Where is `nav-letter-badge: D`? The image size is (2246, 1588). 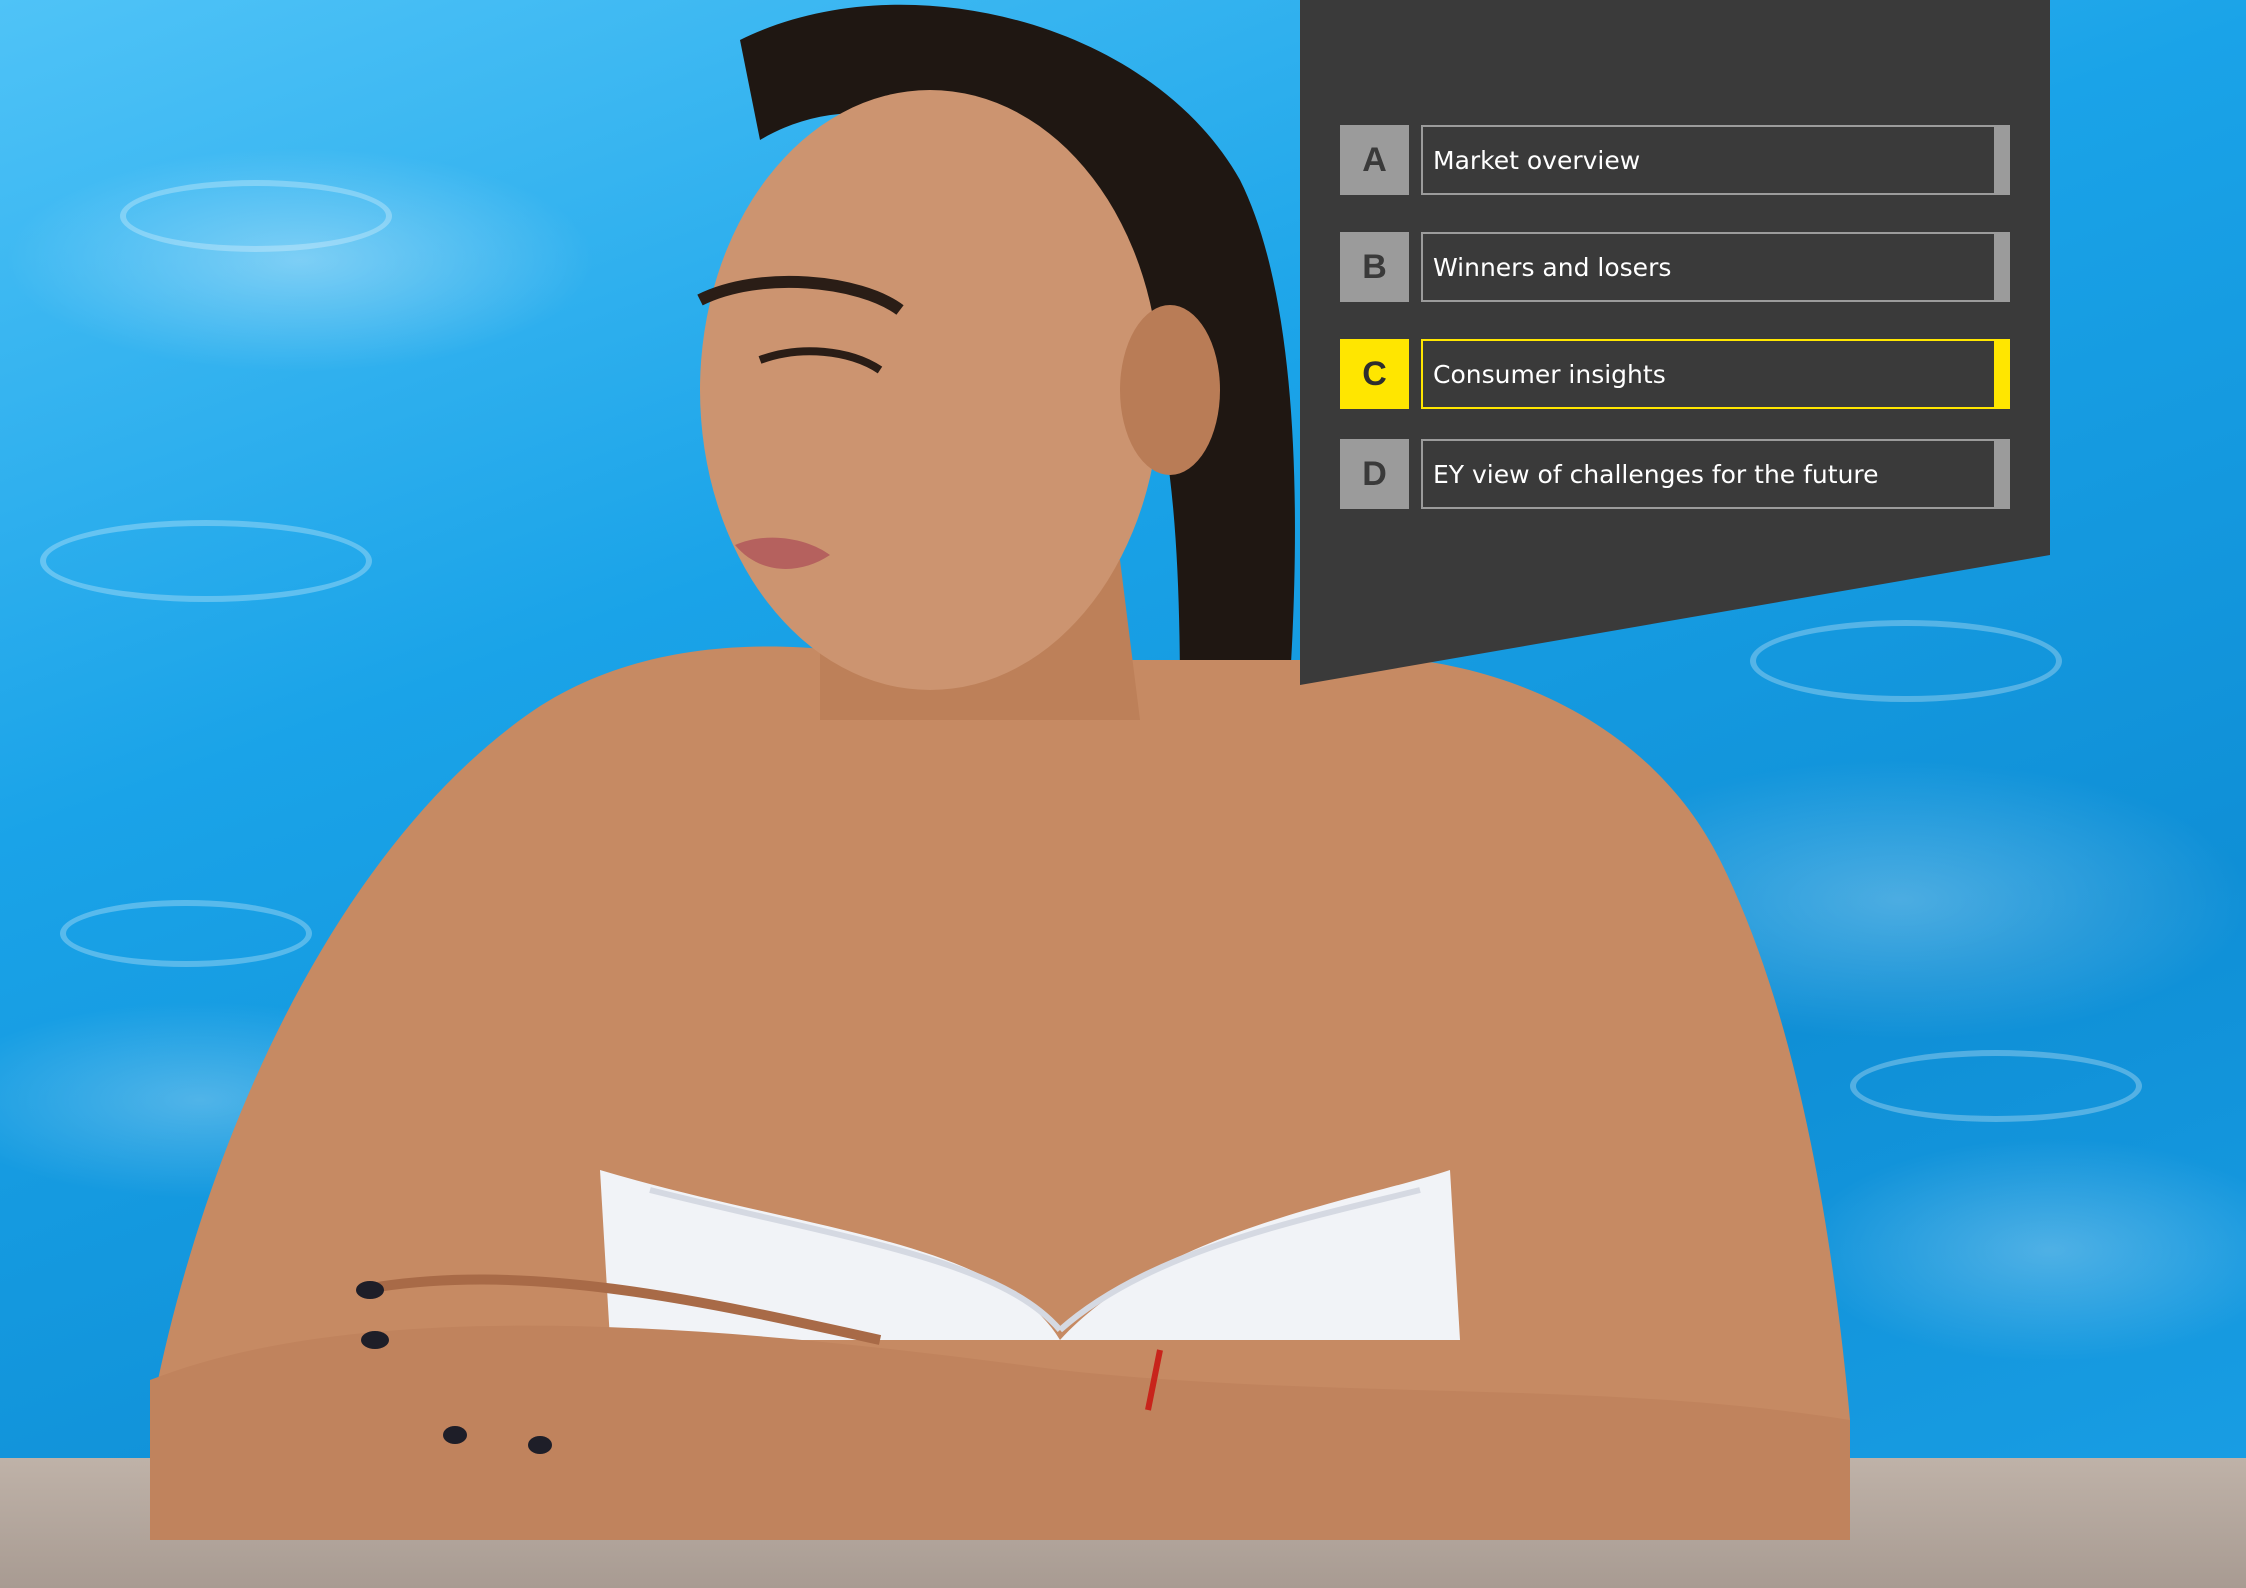 nav-letter-badge: D is located at coordinates (1374, 474).